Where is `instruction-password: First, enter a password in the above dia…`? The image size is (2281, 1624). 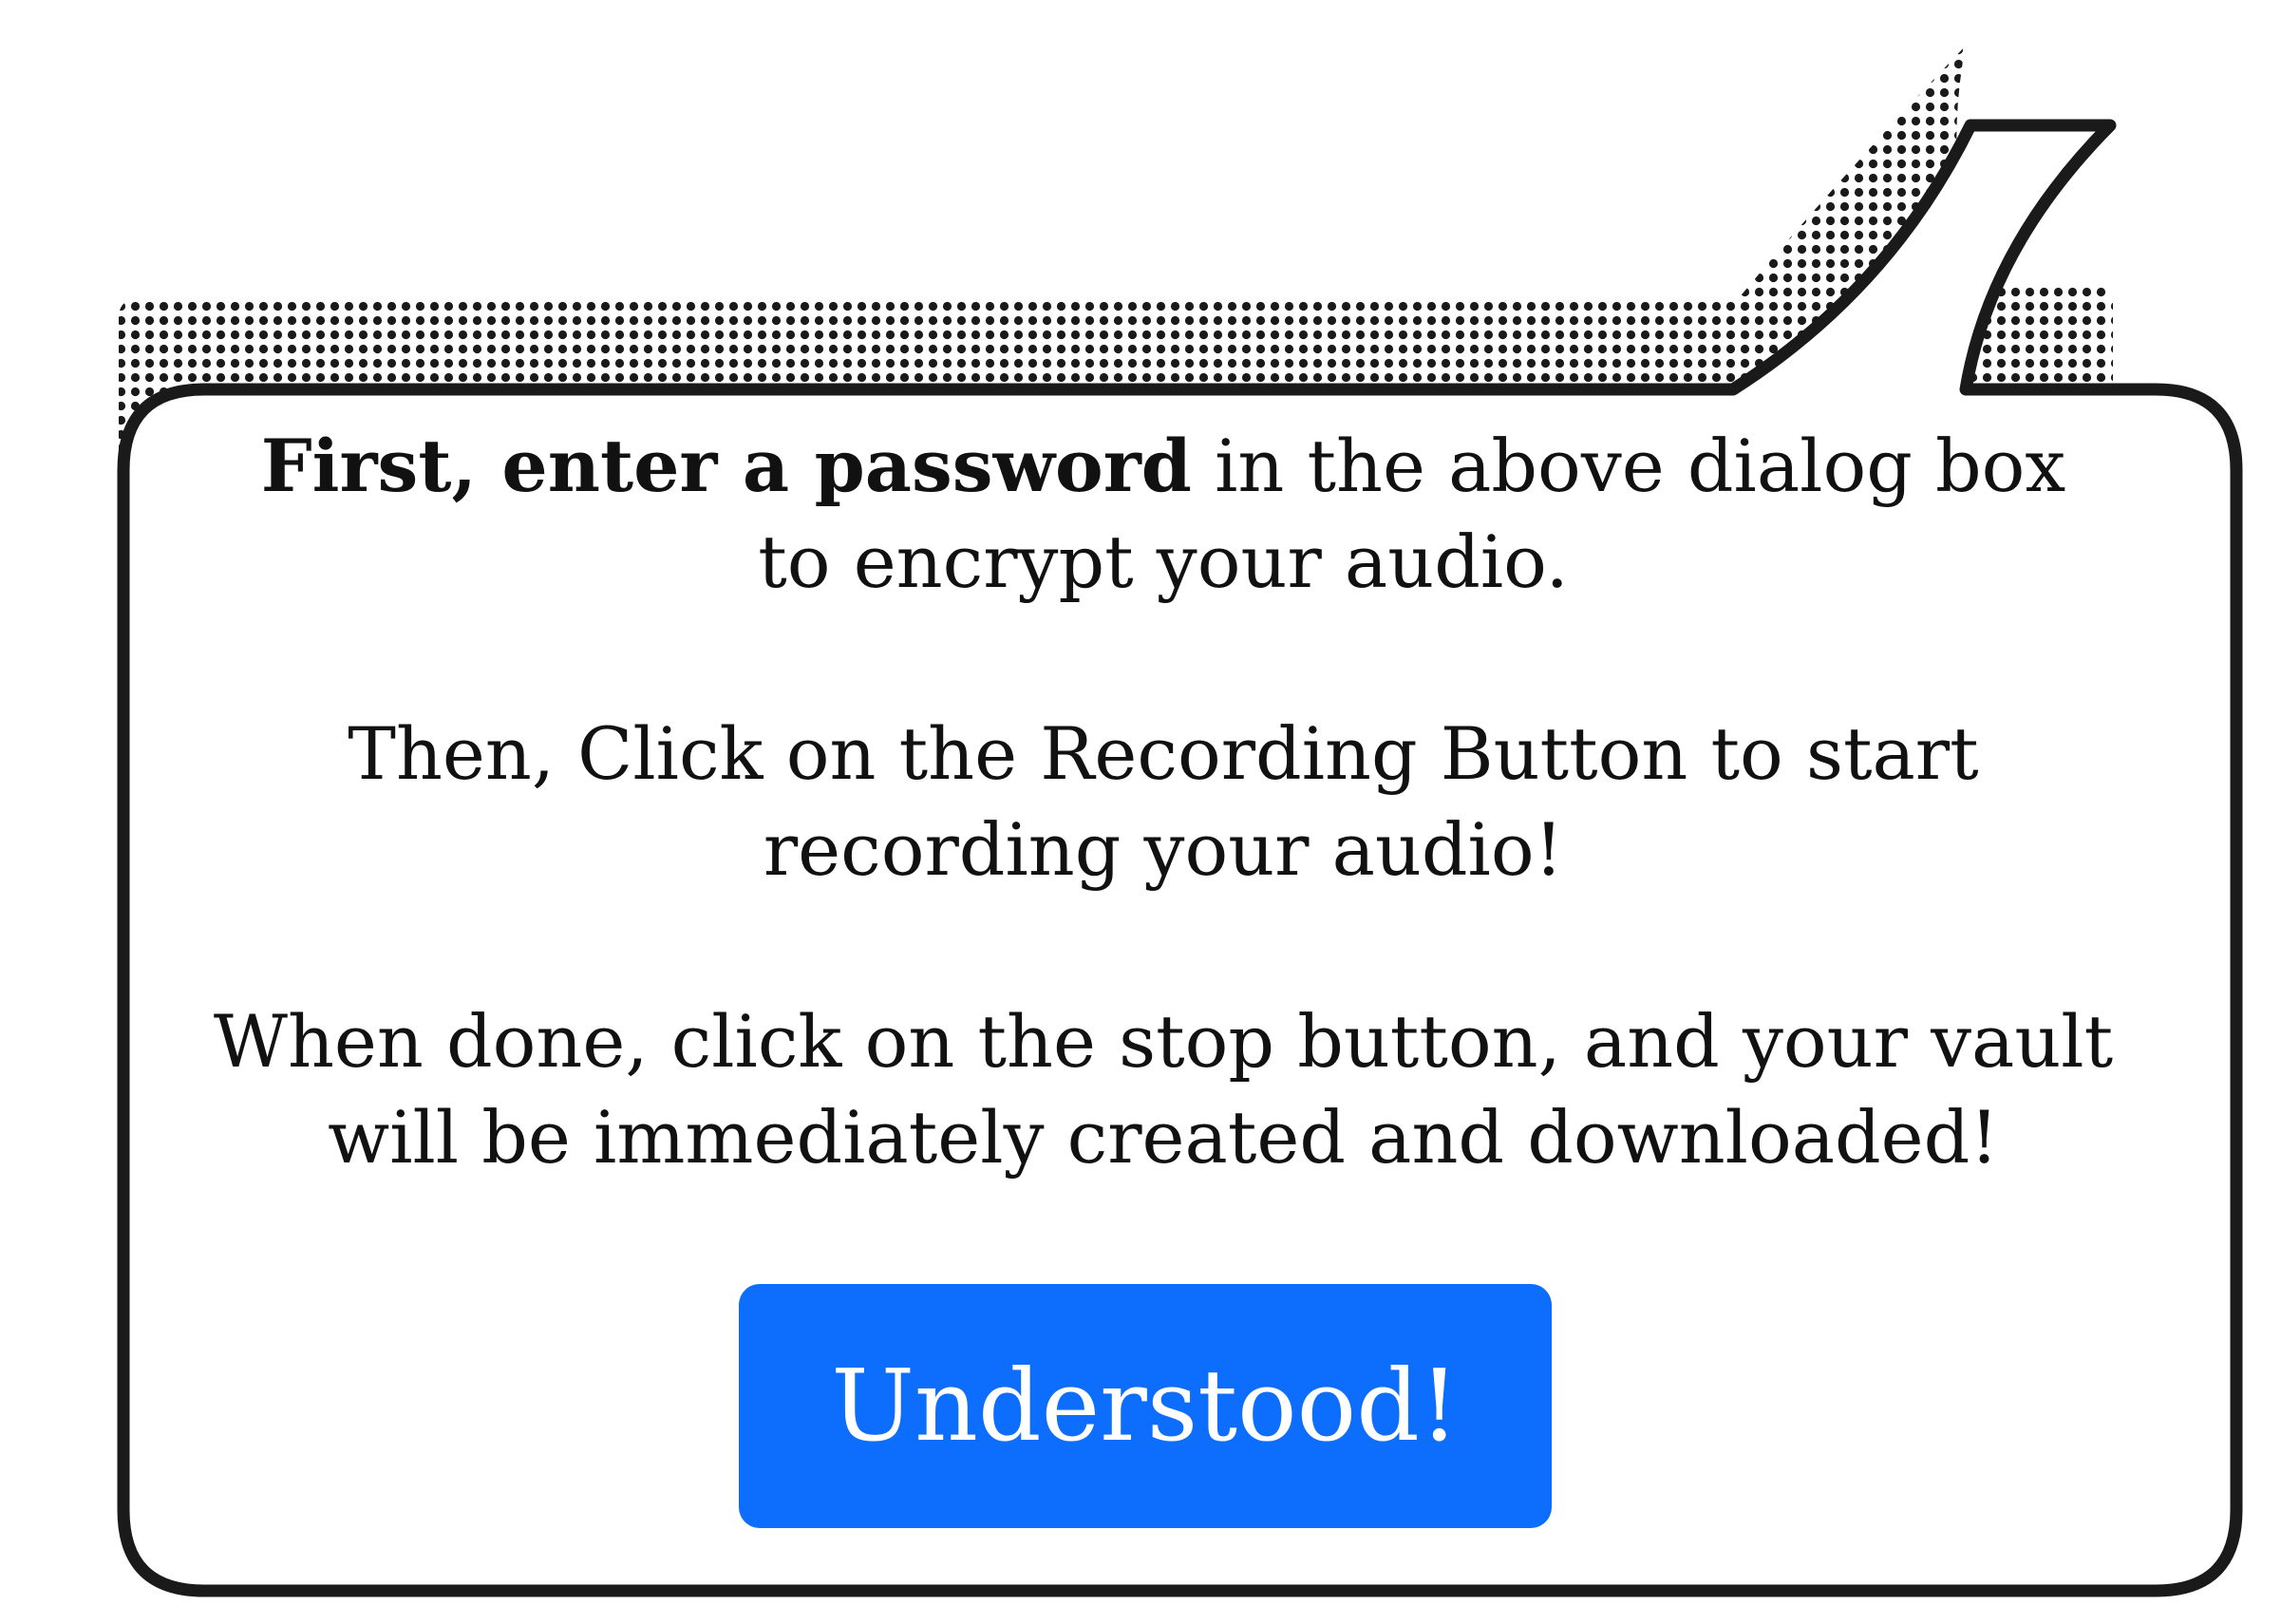 instruction-password: First, enter a password in the above dia… is located at coordinates (1163, 514).